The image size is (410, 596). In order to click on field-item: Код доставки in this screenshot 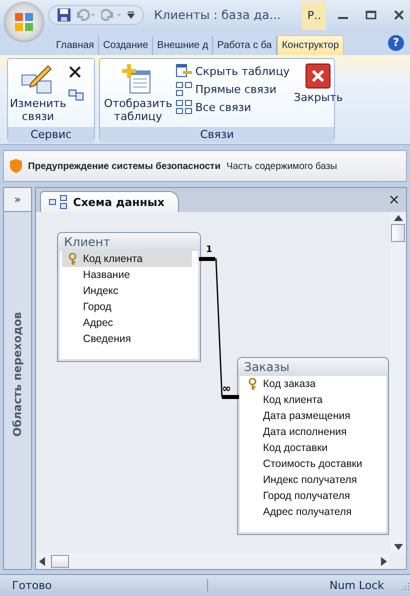, I will do `click(311, 448)`.